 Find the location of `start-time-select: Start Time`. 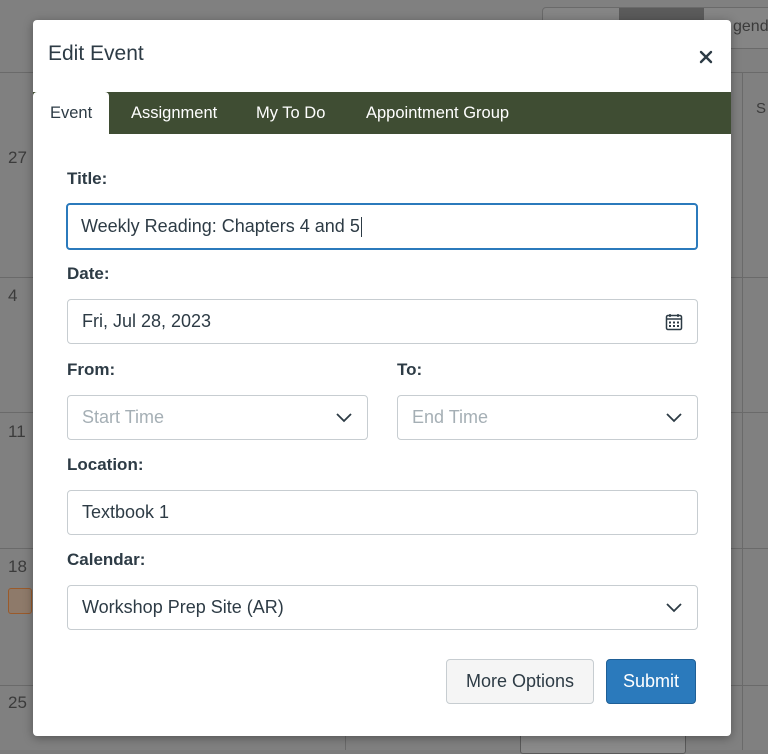

start-time-select: Start Time is located at coordinates (217, 417).